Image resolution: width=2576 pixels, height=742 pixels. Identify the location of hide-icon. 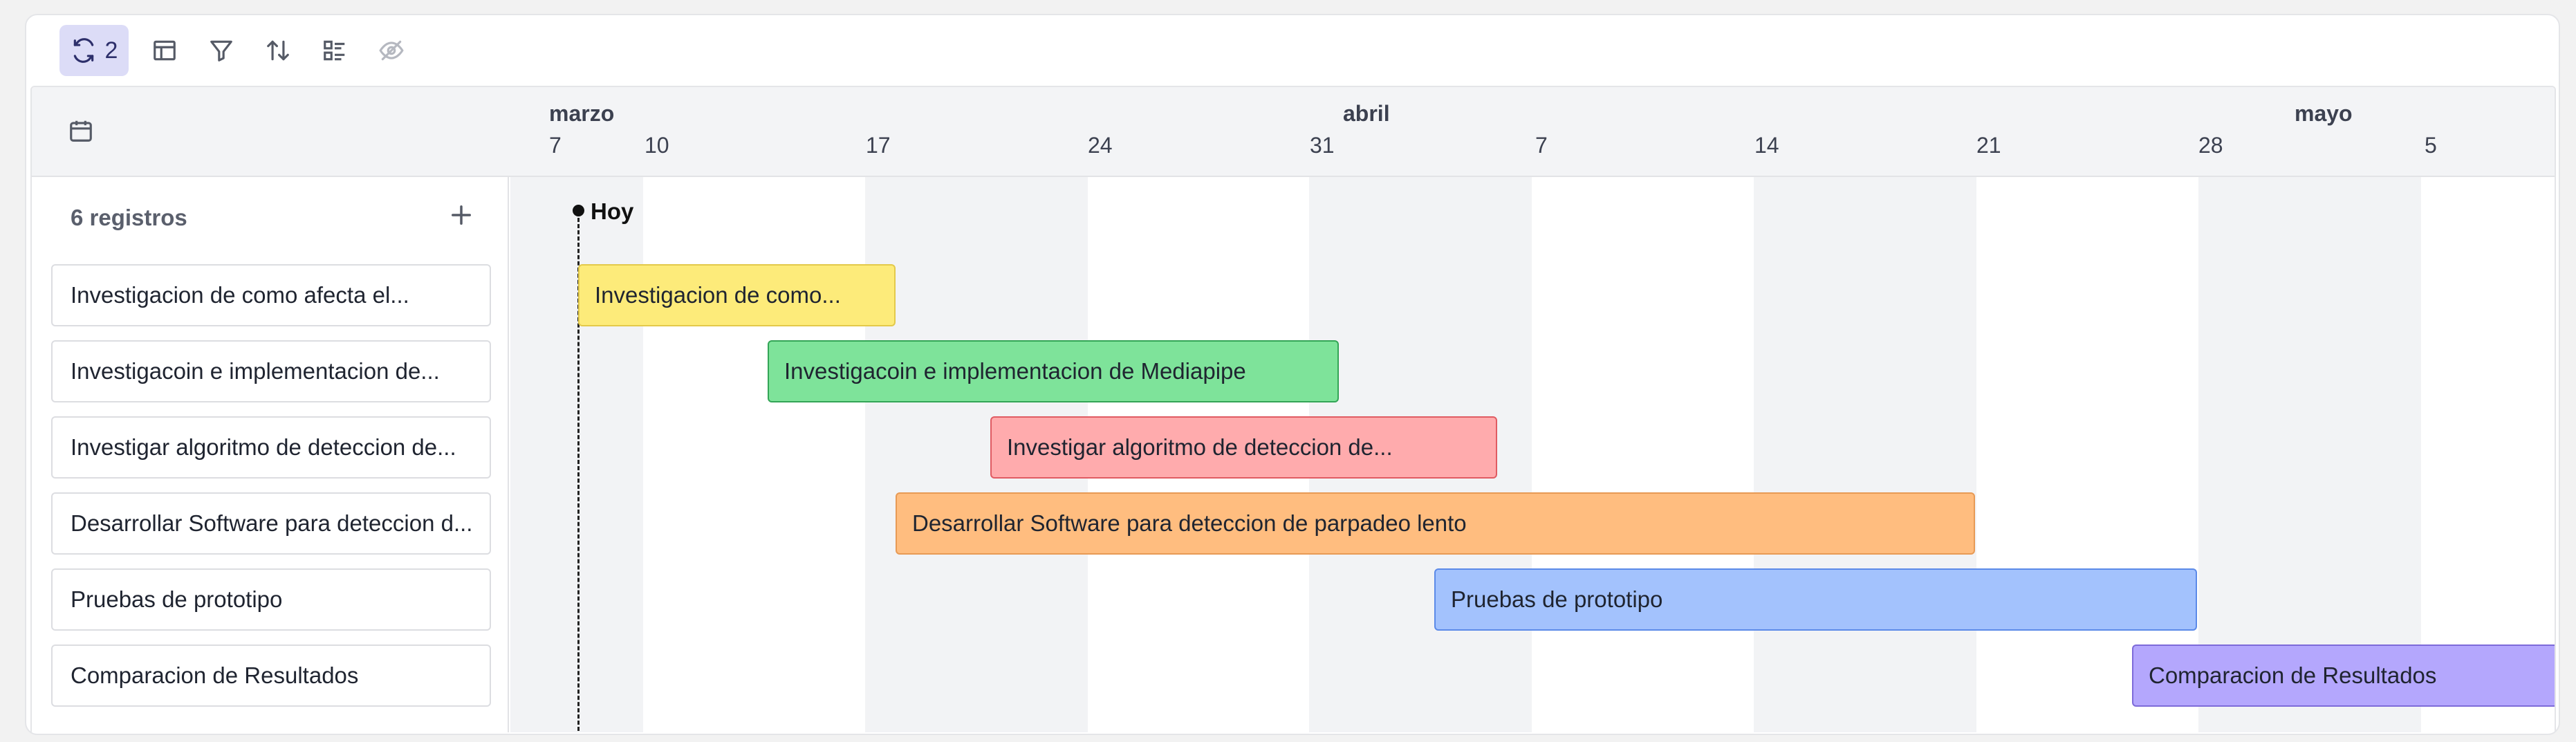
(391, 50).